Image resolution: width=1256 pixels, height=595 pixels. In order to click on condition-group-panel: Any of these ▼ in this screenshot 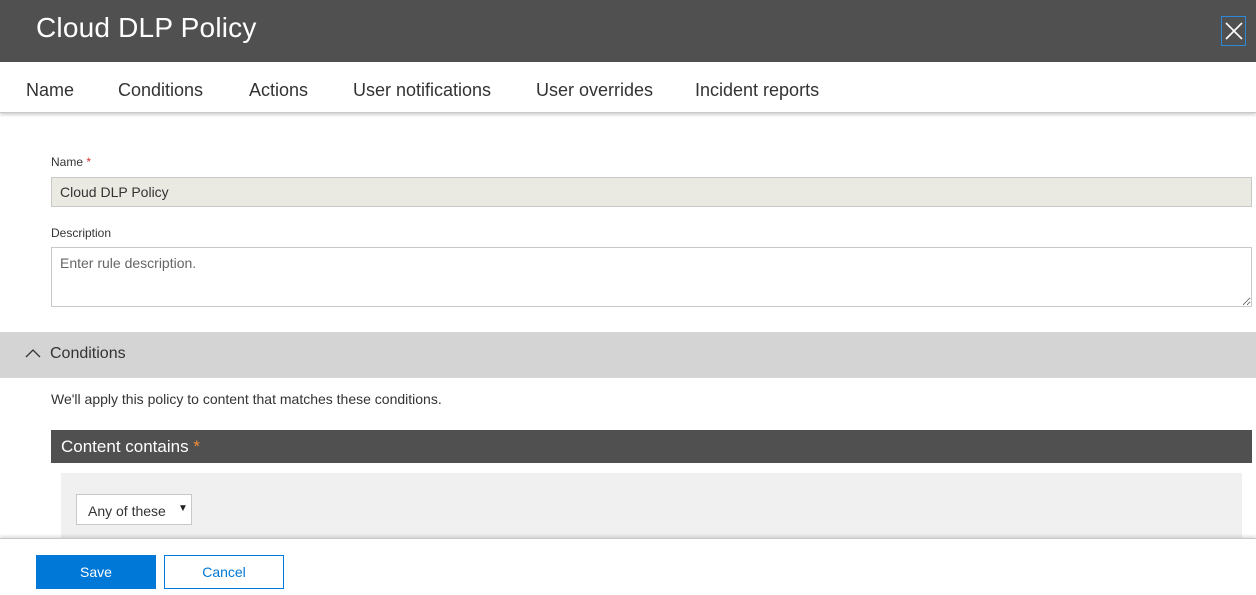, I will do `click(651, 508)`.